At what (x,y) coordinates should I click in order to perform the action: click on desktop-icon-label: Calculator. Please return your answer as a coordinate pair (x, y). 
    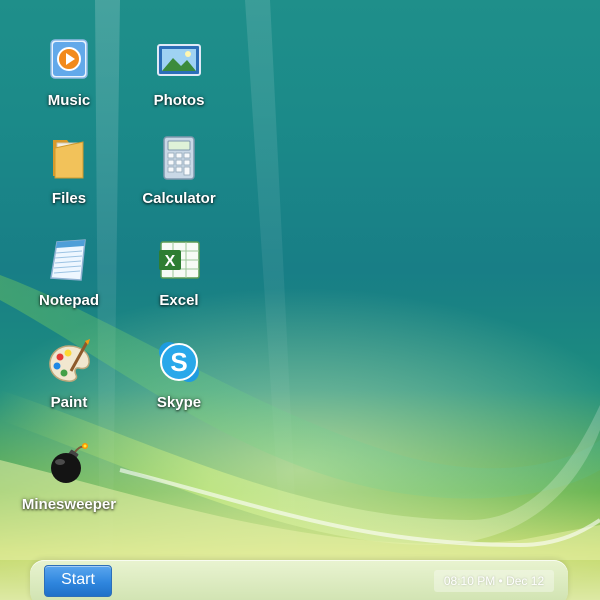
    Looking at the image, I should click on (179, 198).